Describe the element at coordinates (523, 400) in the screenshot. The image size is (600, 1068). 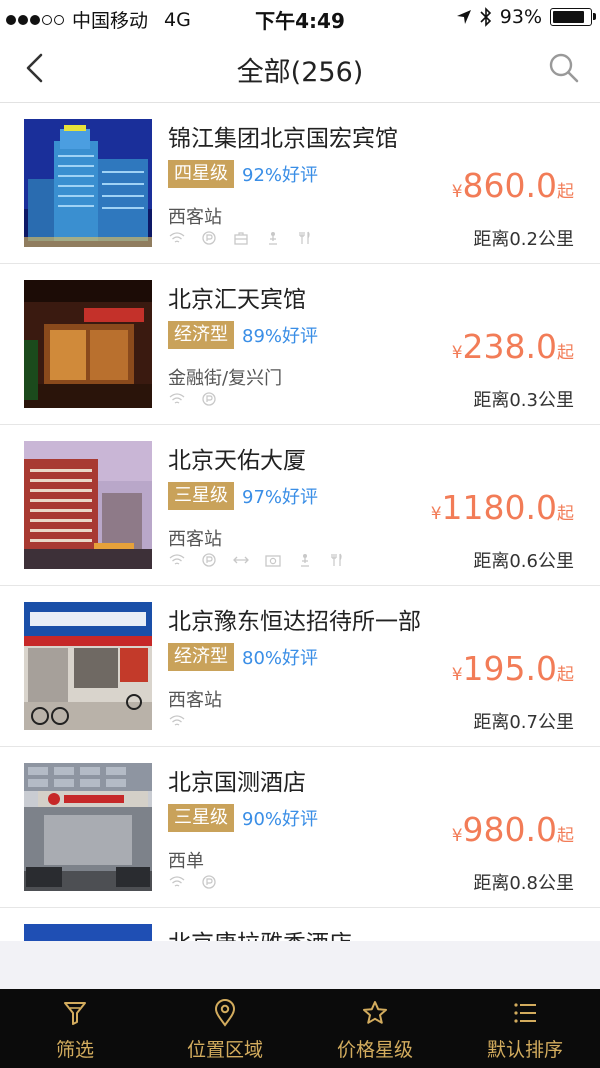
I see `hotel-distance: 距离0.3公里` at that location.